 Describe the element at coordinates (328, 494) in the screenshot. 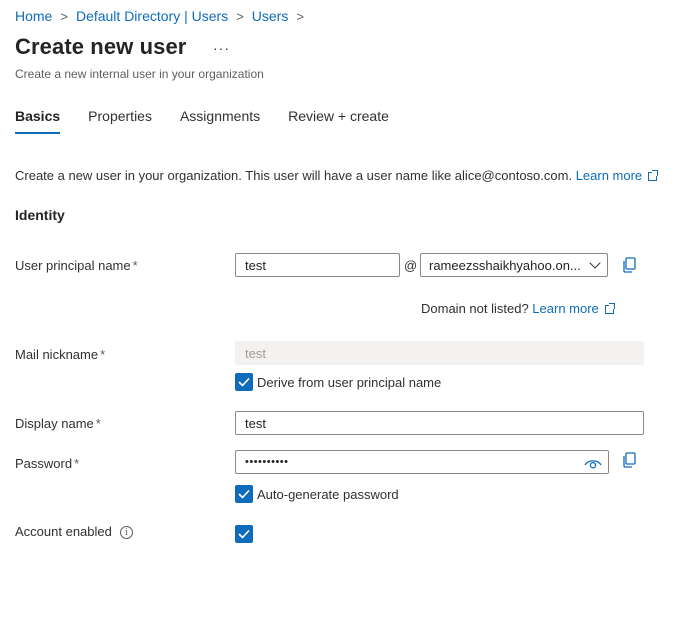

I see `auto-generate-password-label: Auto-generate password` at that location.